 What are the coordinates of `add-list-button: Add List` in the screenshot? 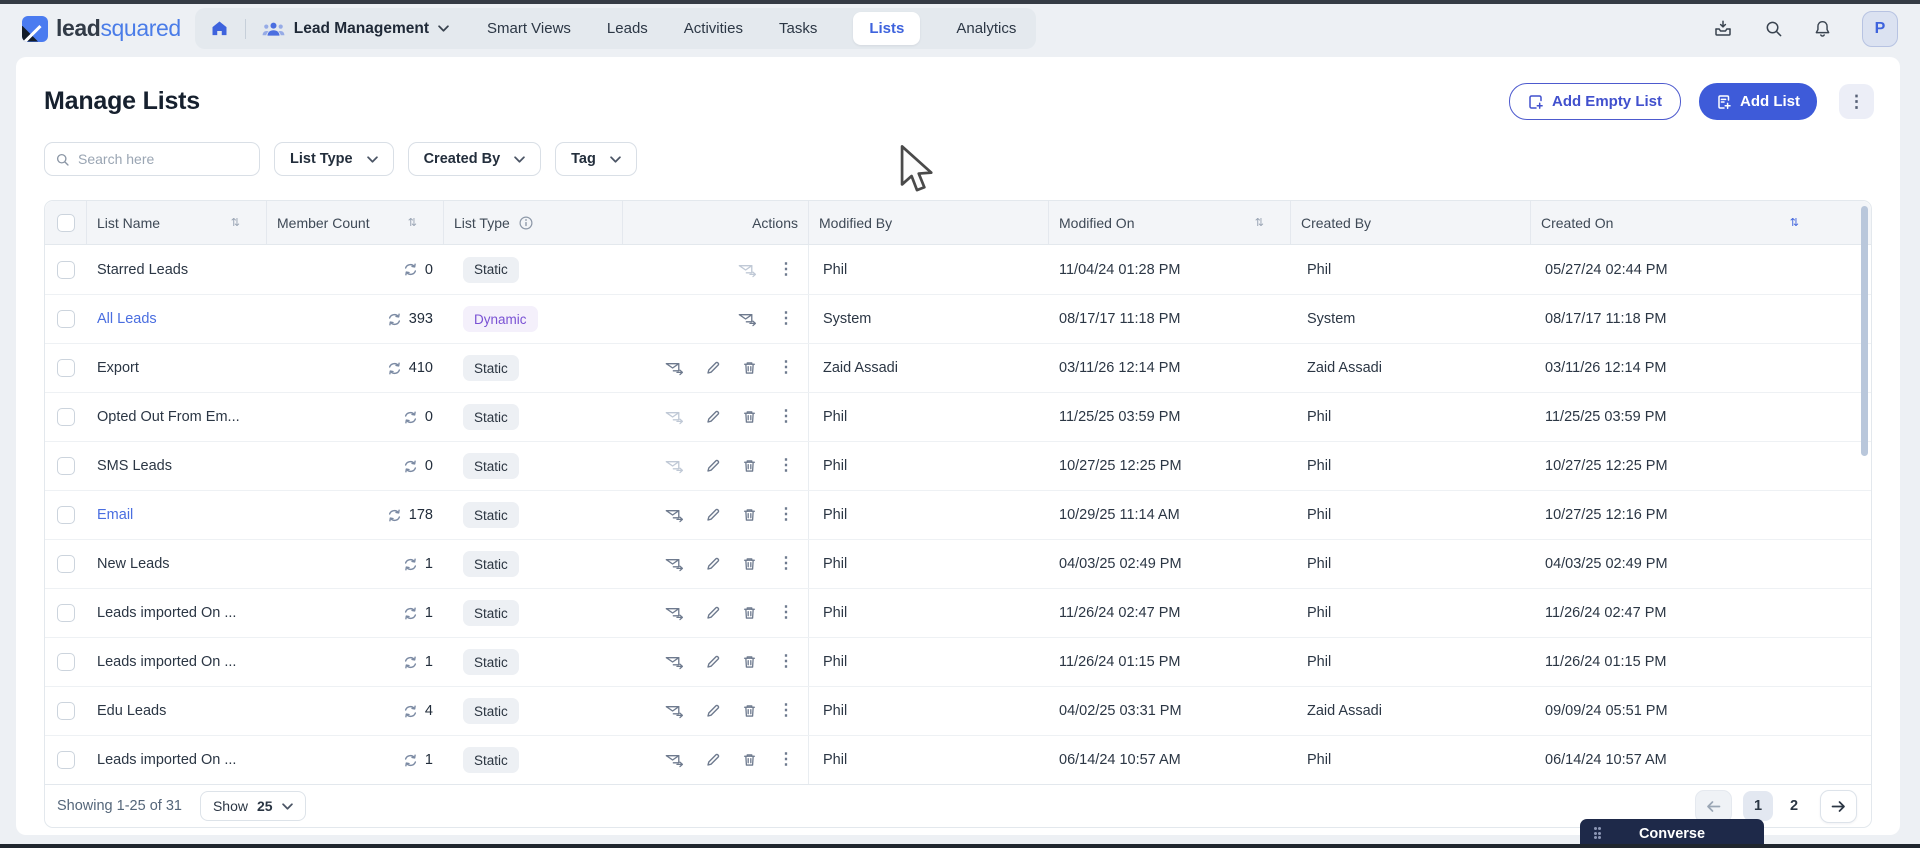 It's located at (1758, 101).